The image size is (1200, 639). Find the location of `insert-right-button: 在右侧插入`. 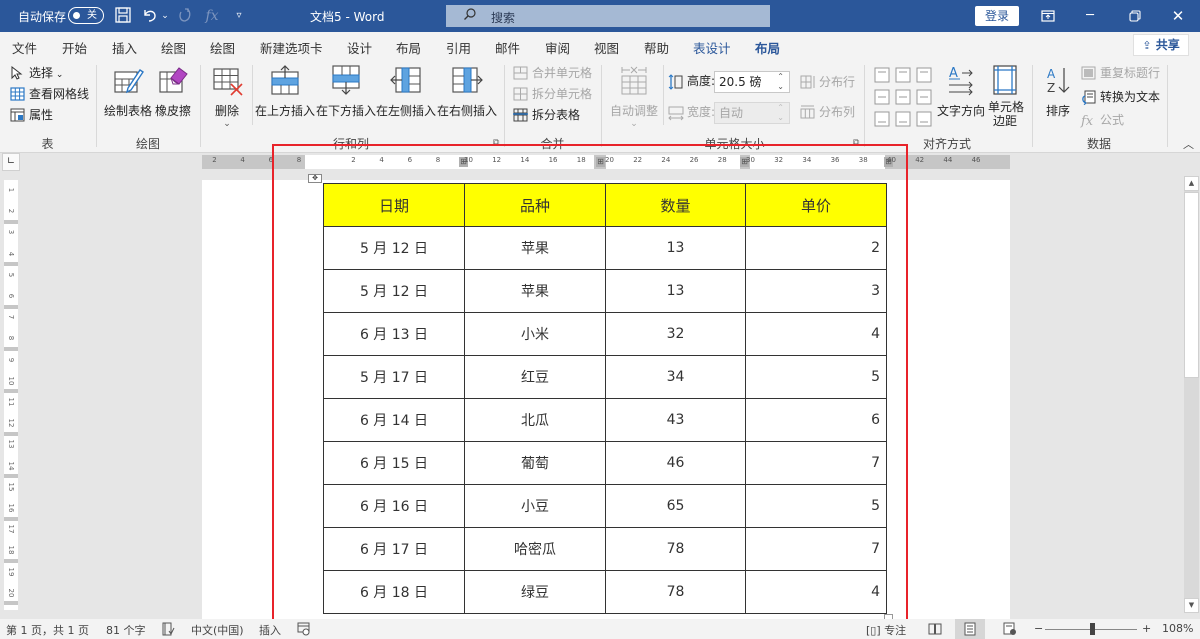

insert-right-button: 在右侧插入 is located at coordinates (467, 91).